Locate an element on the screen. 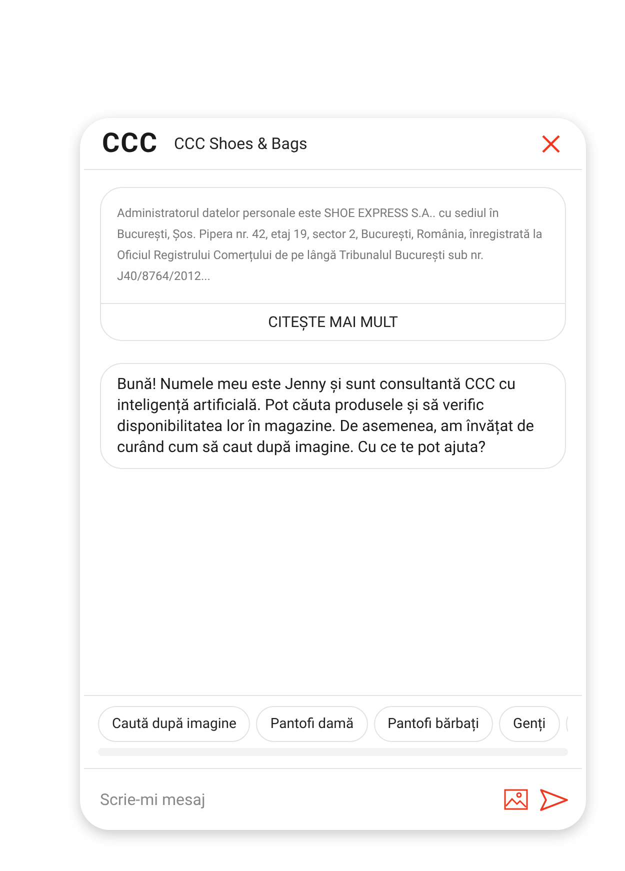  chat-message: Bună! Numele meu este Jenny și sunt consultantă CCC cu inteligență artificială. Pot căuta produsele și să verific disponibilitatea lor în magazine. De asemenea, am învățat de curând cum să caut după imagine. Cu ce te pot ajuta? is located at coordinates (333, 416).